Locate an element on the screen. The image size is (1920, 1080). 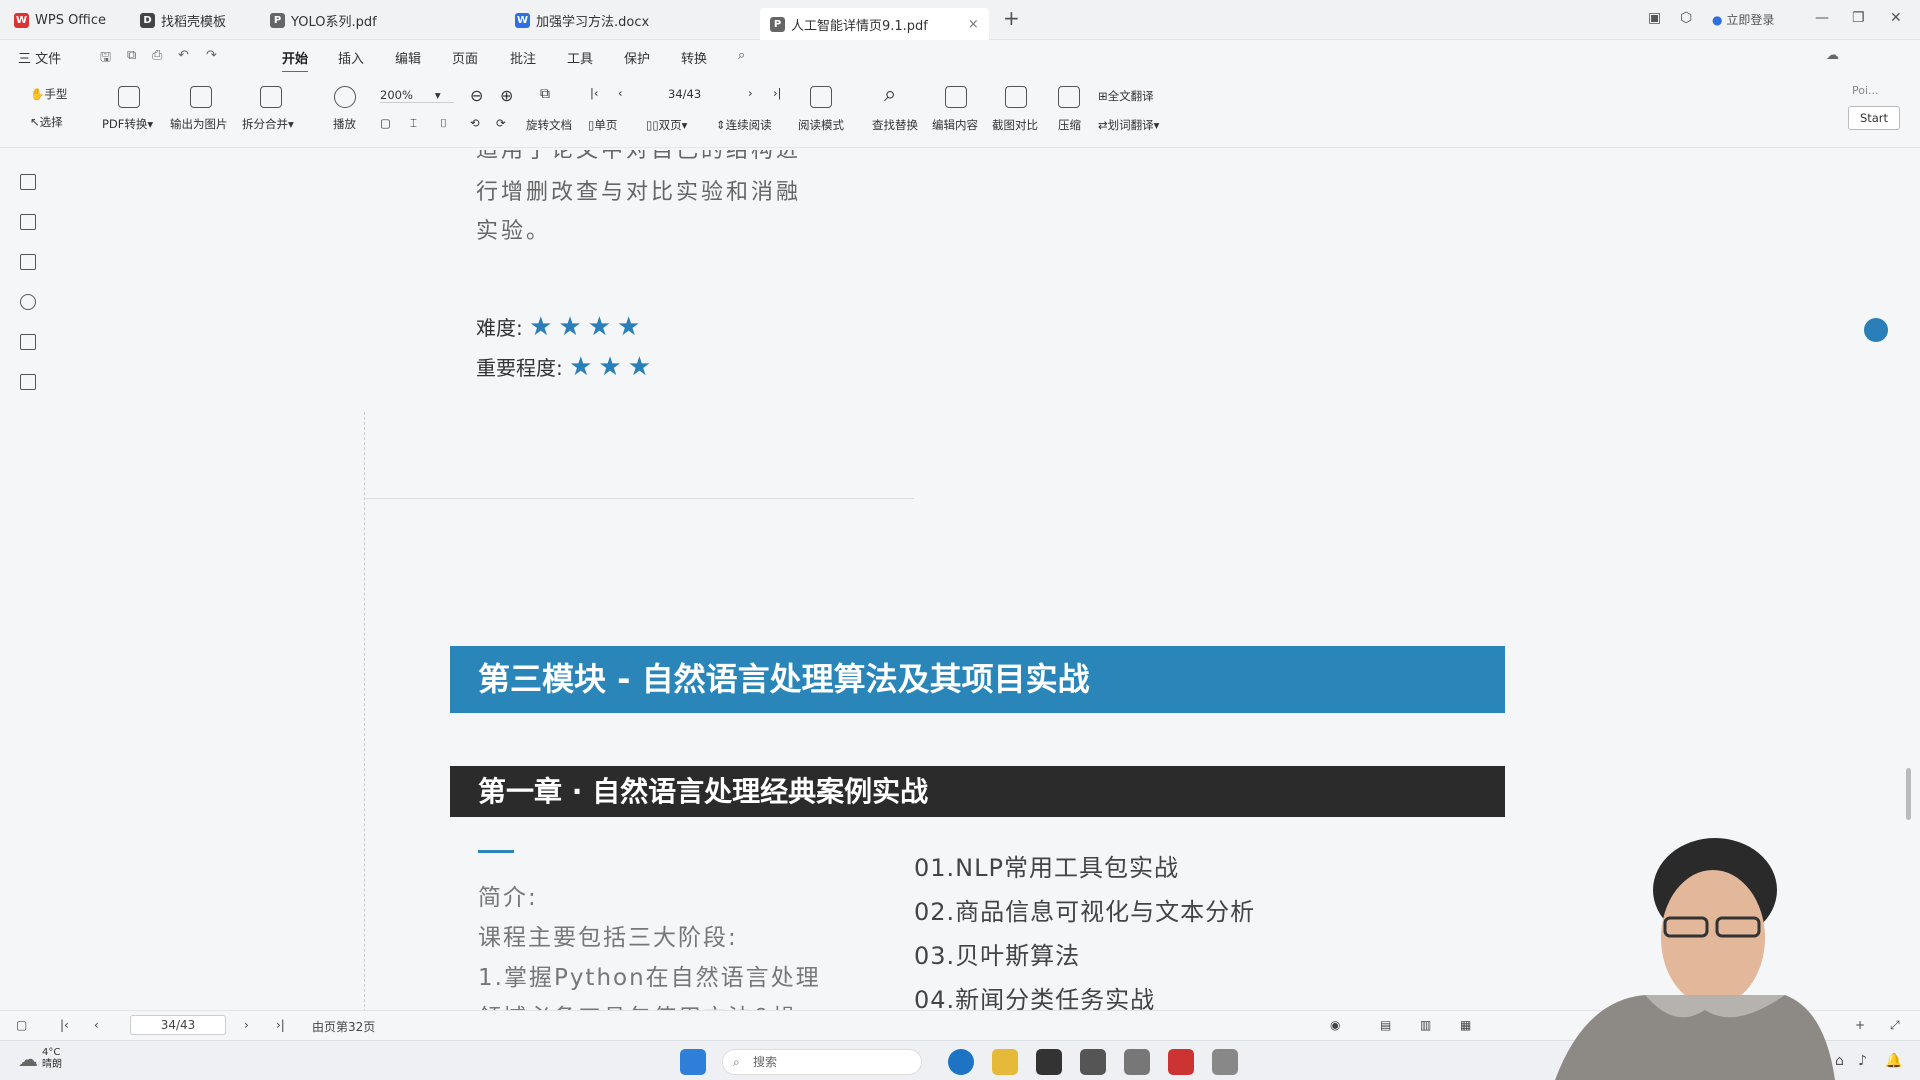
menu-comment: 批注 is located at coordinates (523, 57).